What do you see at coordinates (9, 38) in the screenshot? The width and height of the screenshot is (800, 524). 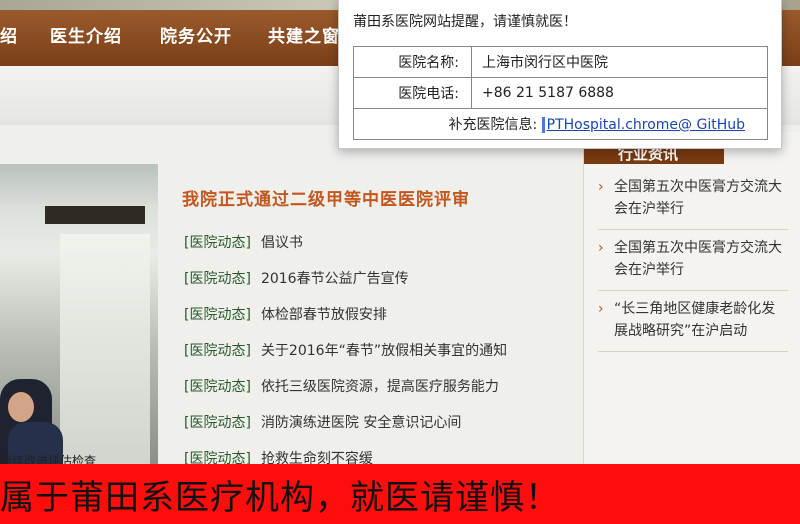 I see `nav-item-intro: 绍` at bounding box center [9, 38].